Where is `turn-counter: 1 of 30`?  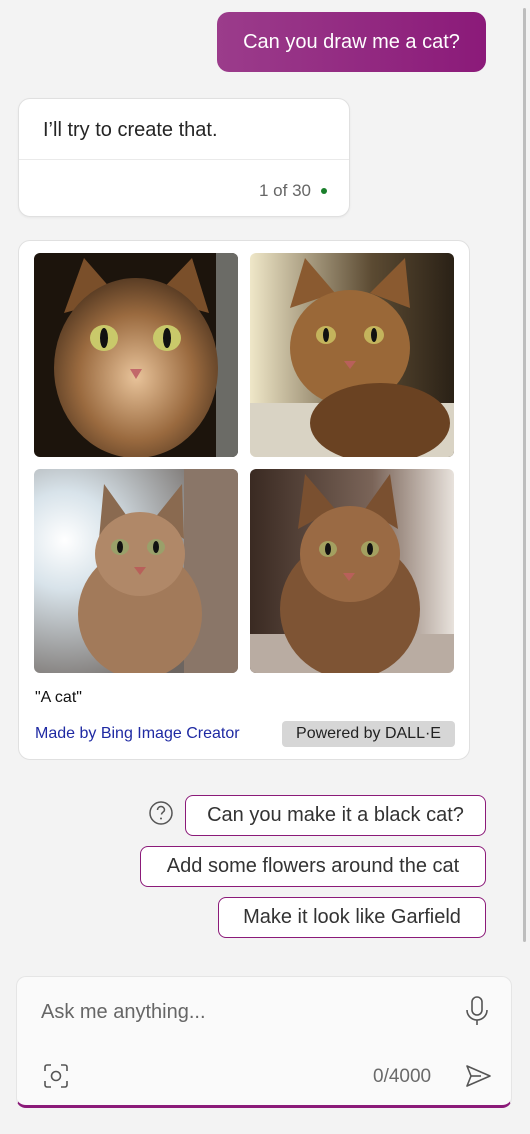
turn-counter: 1 of 30 is located at coordinates (285, 190).